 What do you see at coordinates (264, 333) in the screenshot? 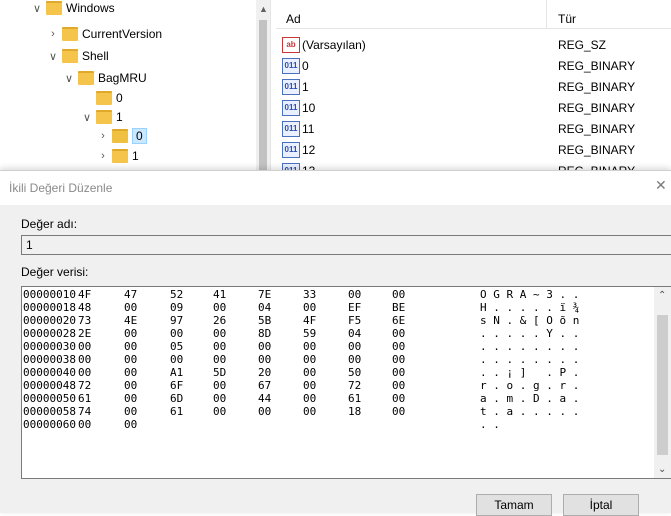
I see `hex-byte: 8D` at bounding box center [264, 333].